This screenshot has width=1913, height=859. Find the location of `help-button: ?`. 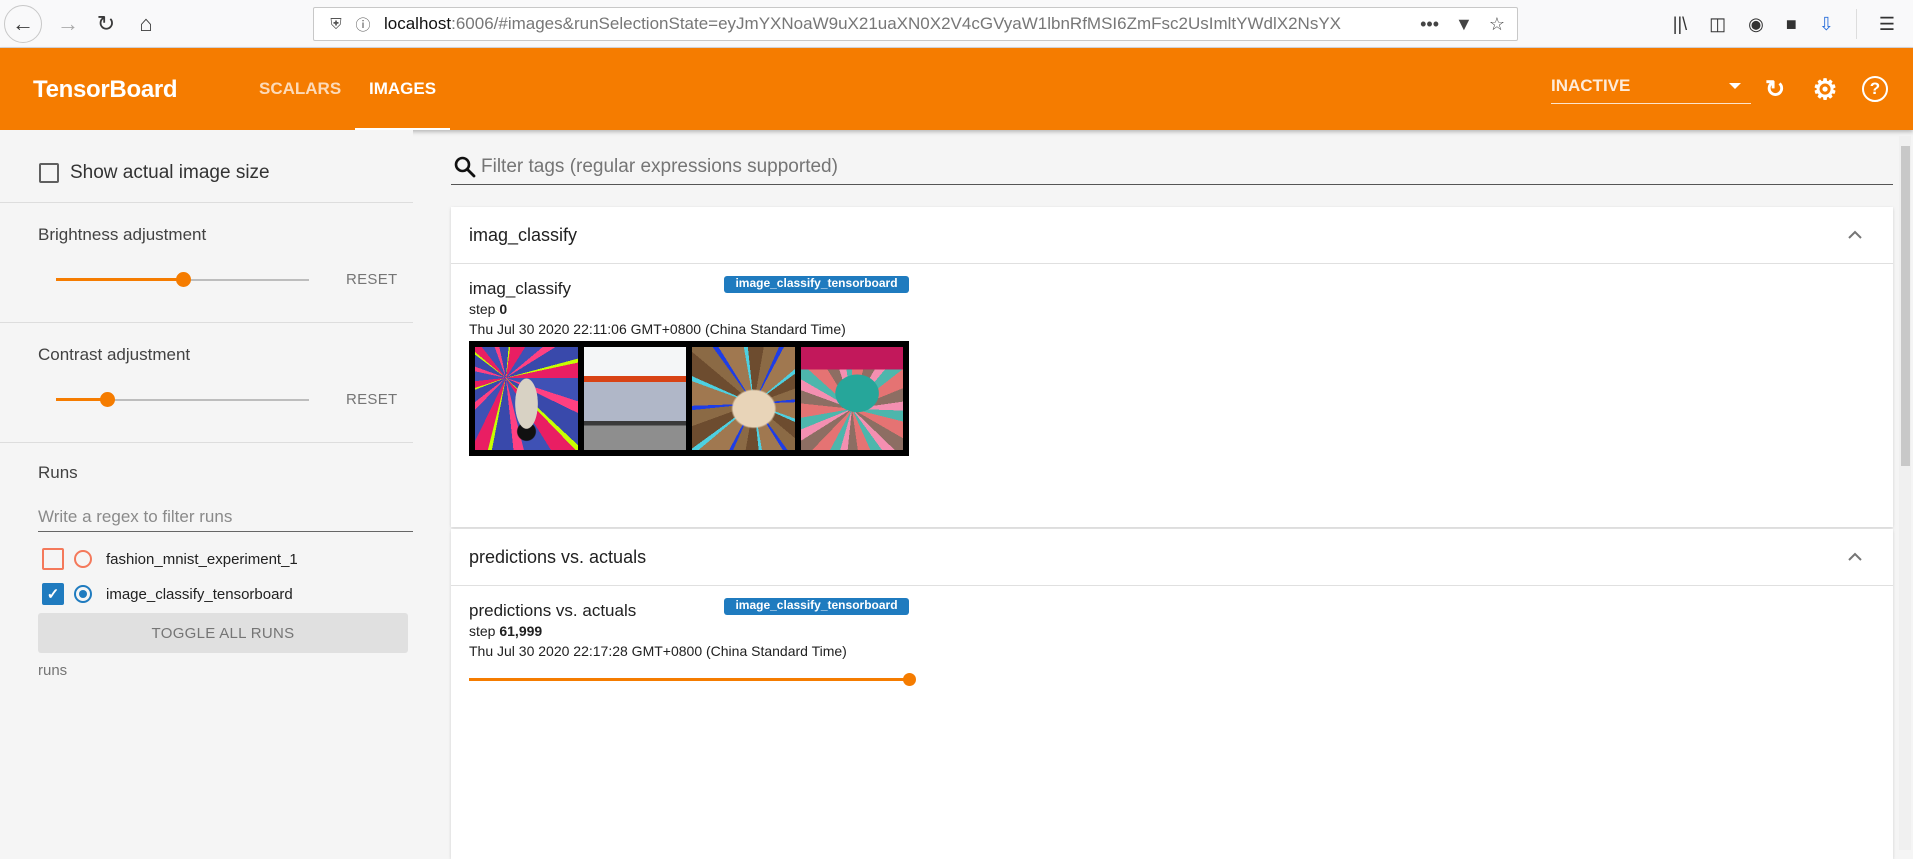

help-button: ? is located at coordinates (1875, 89).